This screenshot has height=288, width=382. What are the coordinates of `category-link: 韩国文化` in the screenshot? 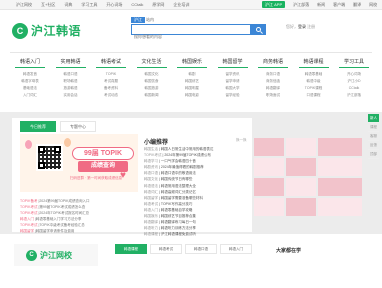 It's located at (152, 74).